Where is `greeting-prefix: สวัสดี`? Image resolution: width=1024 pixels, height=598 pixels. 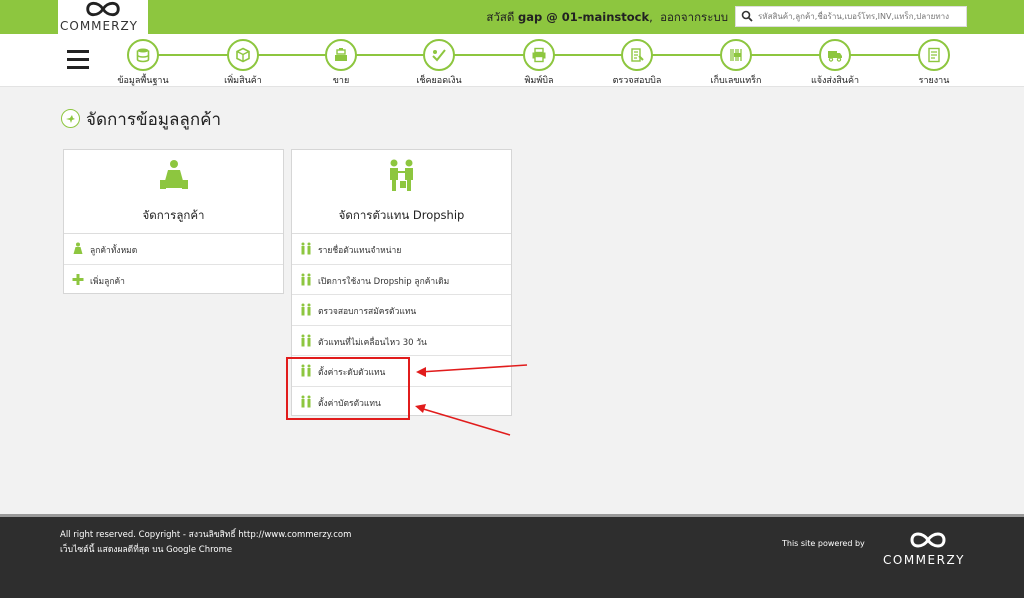
greeting-prefix: สวัสดี is located at coordinates (500, 17).